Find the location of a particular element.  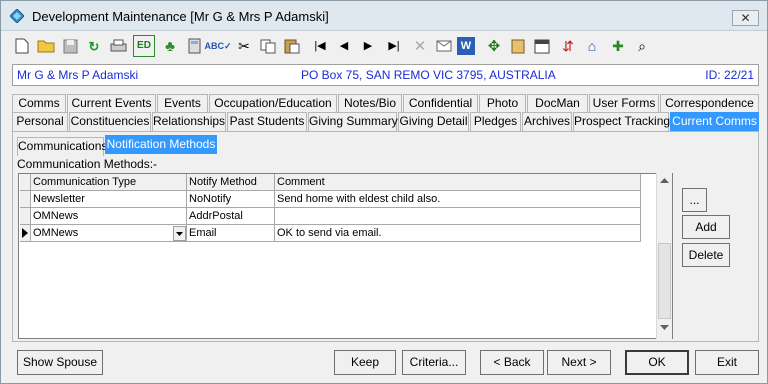

current-row-arrow-icon is located at coordinates (25, 233).